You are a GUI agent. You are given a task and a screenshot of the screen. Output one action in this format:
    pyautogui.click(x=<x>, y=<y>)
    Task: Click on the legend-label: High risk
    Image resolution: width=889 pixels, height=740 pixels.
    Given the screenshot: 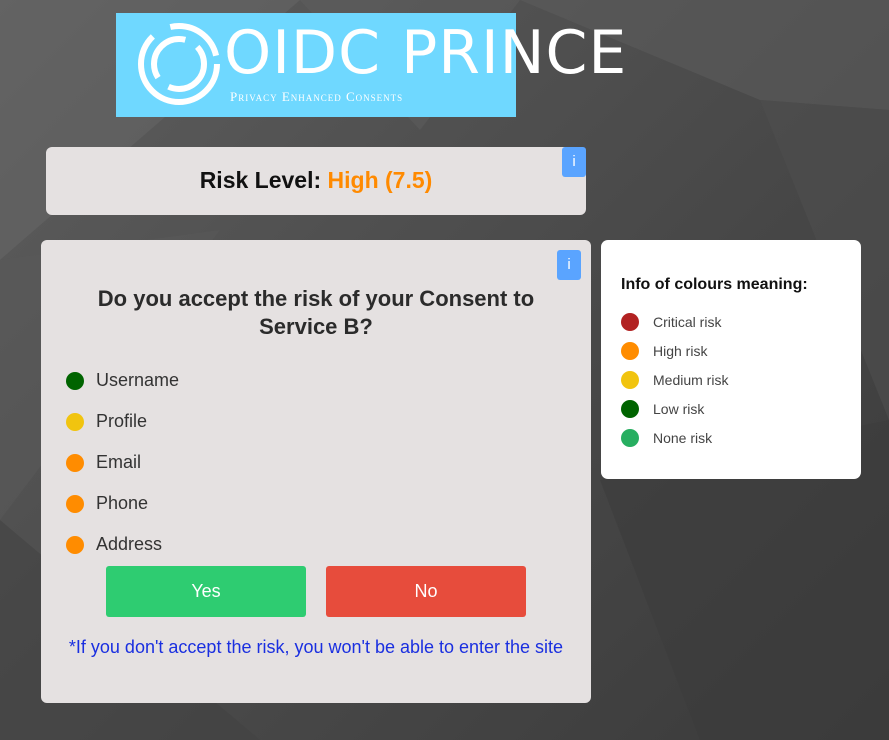 What is the action you would take?
    pyautogui.click(x=680, y=350)
    